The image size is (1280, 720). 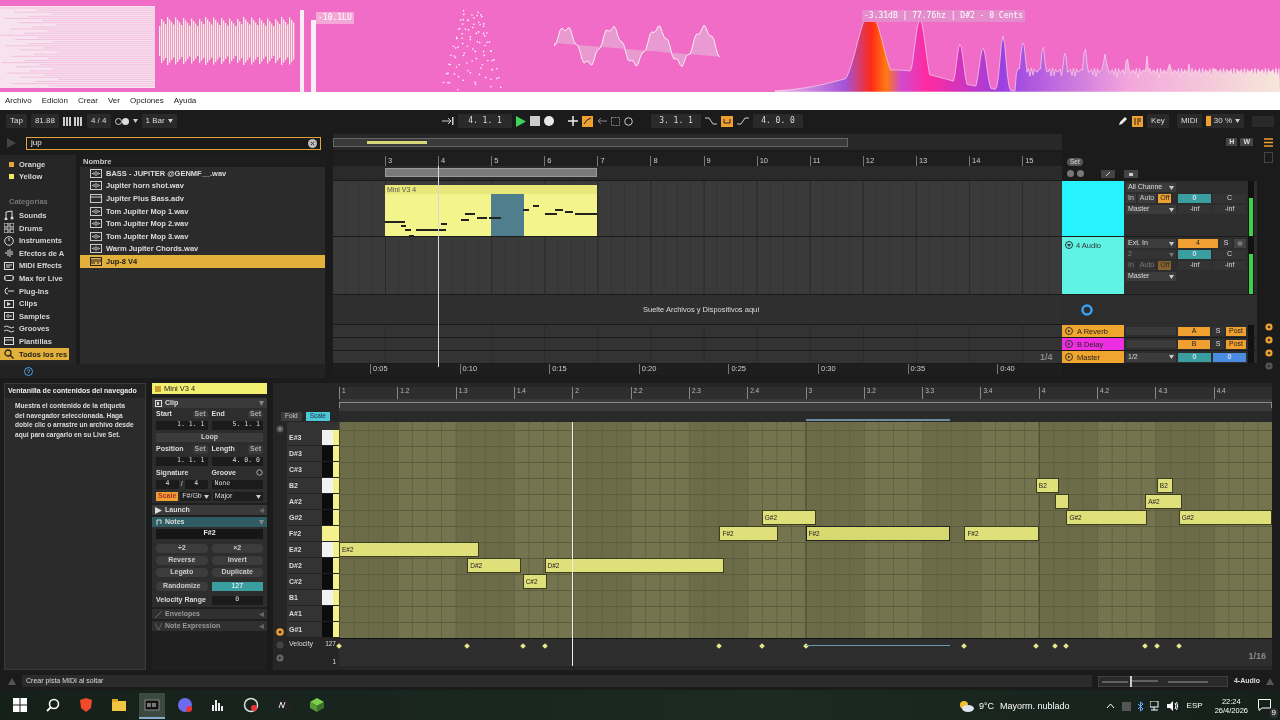 I want to click on windows-logo-icon, so click(x=20, y=705).